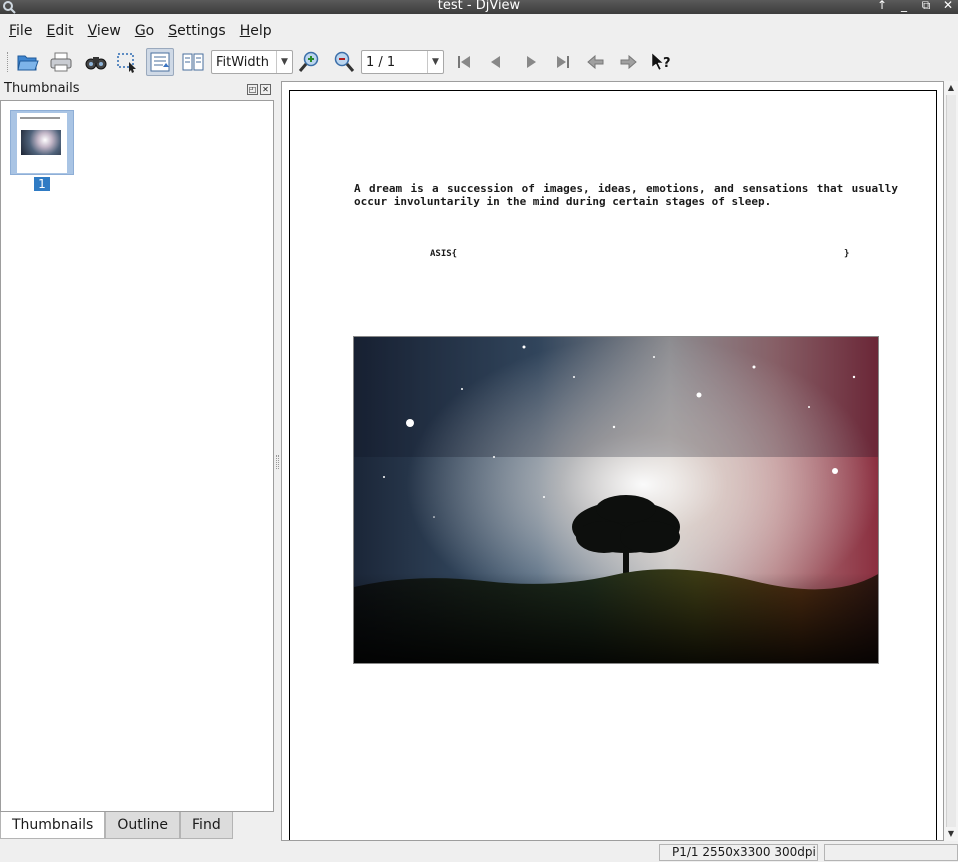  I want to click on zoom-in-button, so click(310, 62).